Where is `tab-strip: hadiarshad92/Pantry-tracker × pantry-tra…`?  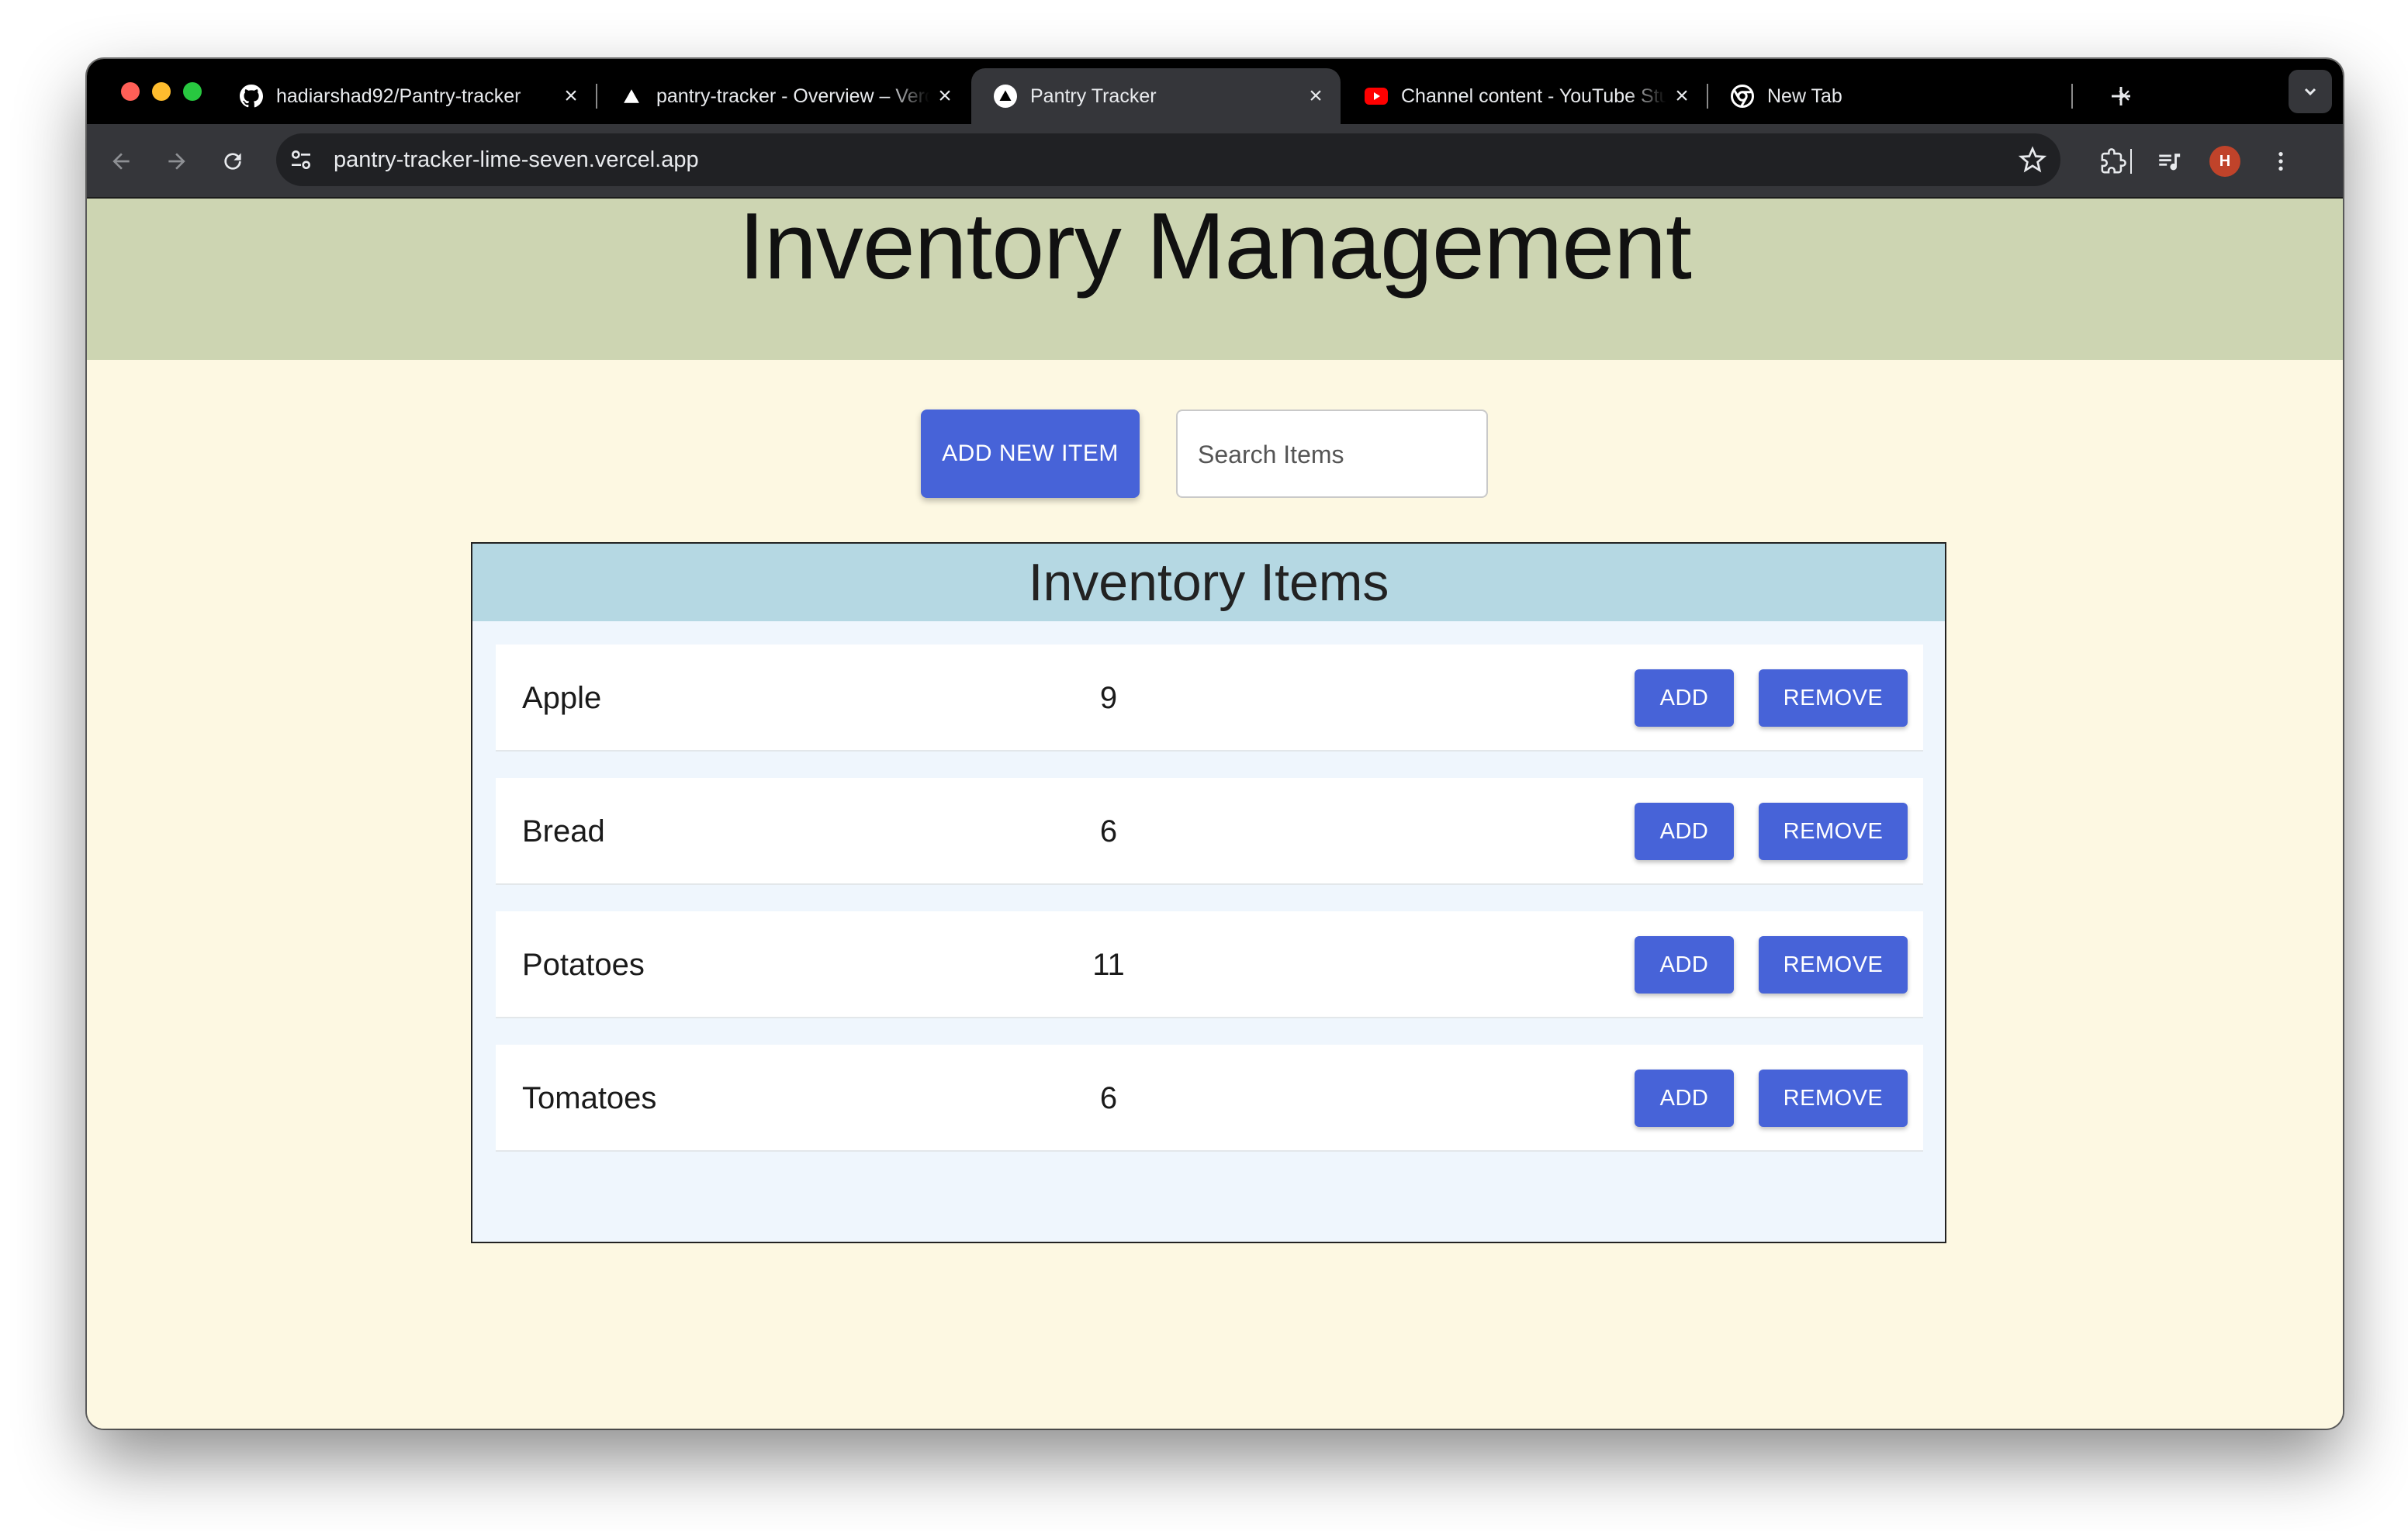 tab-strip: hadiarshad92/Pantry-tracker × pantry-tra… is located at coordinates (1215, 91).